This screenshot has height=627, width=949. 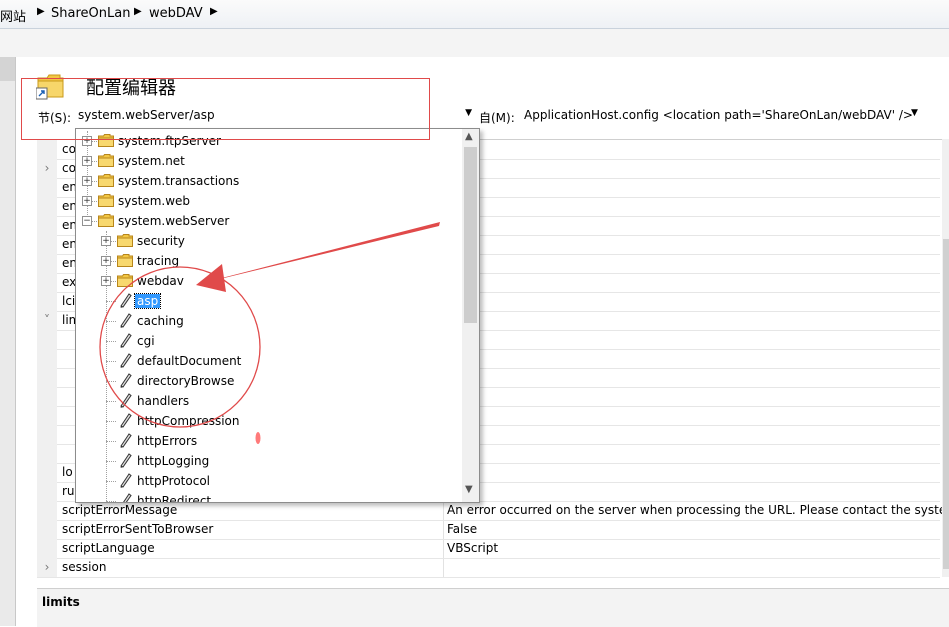 I want to click on tree-item: httpRedirect, so click(x=268, y=496).